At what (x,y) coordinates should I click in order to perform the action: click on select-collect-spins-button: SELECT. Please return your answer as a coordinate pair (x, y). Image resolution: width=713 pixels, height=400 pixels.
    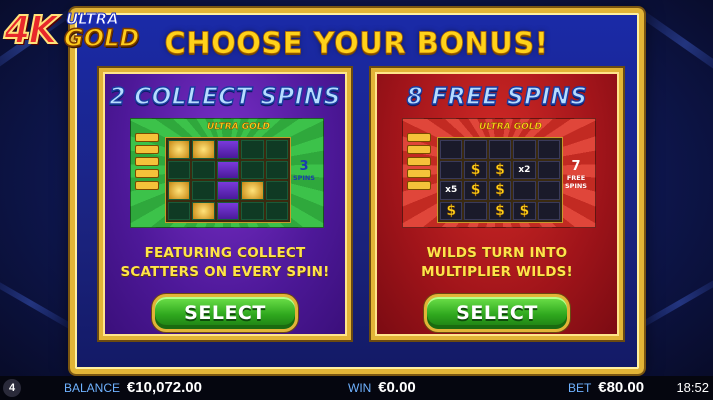
    Looking at the image, I should click on (225, 313).